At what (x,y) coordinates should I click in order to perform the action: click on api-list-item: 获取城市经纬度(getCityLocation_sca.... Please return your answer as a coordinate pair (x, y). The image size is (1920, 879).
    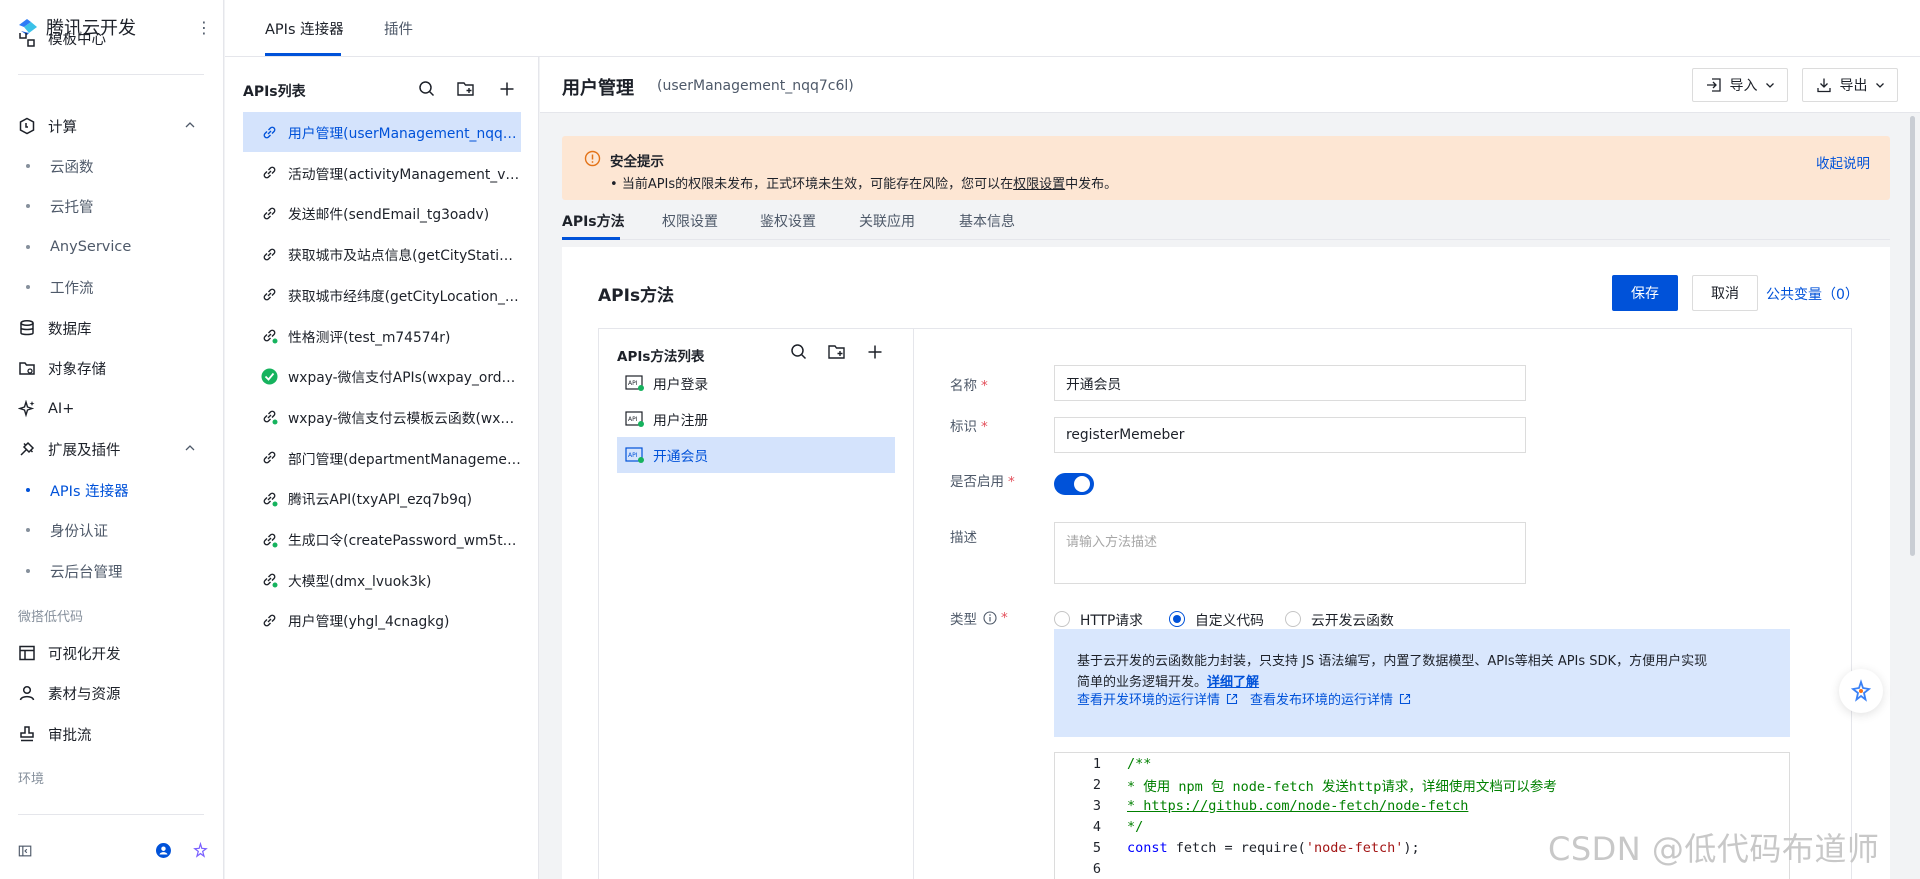
    Looking at the image, I should click on (382, 295).